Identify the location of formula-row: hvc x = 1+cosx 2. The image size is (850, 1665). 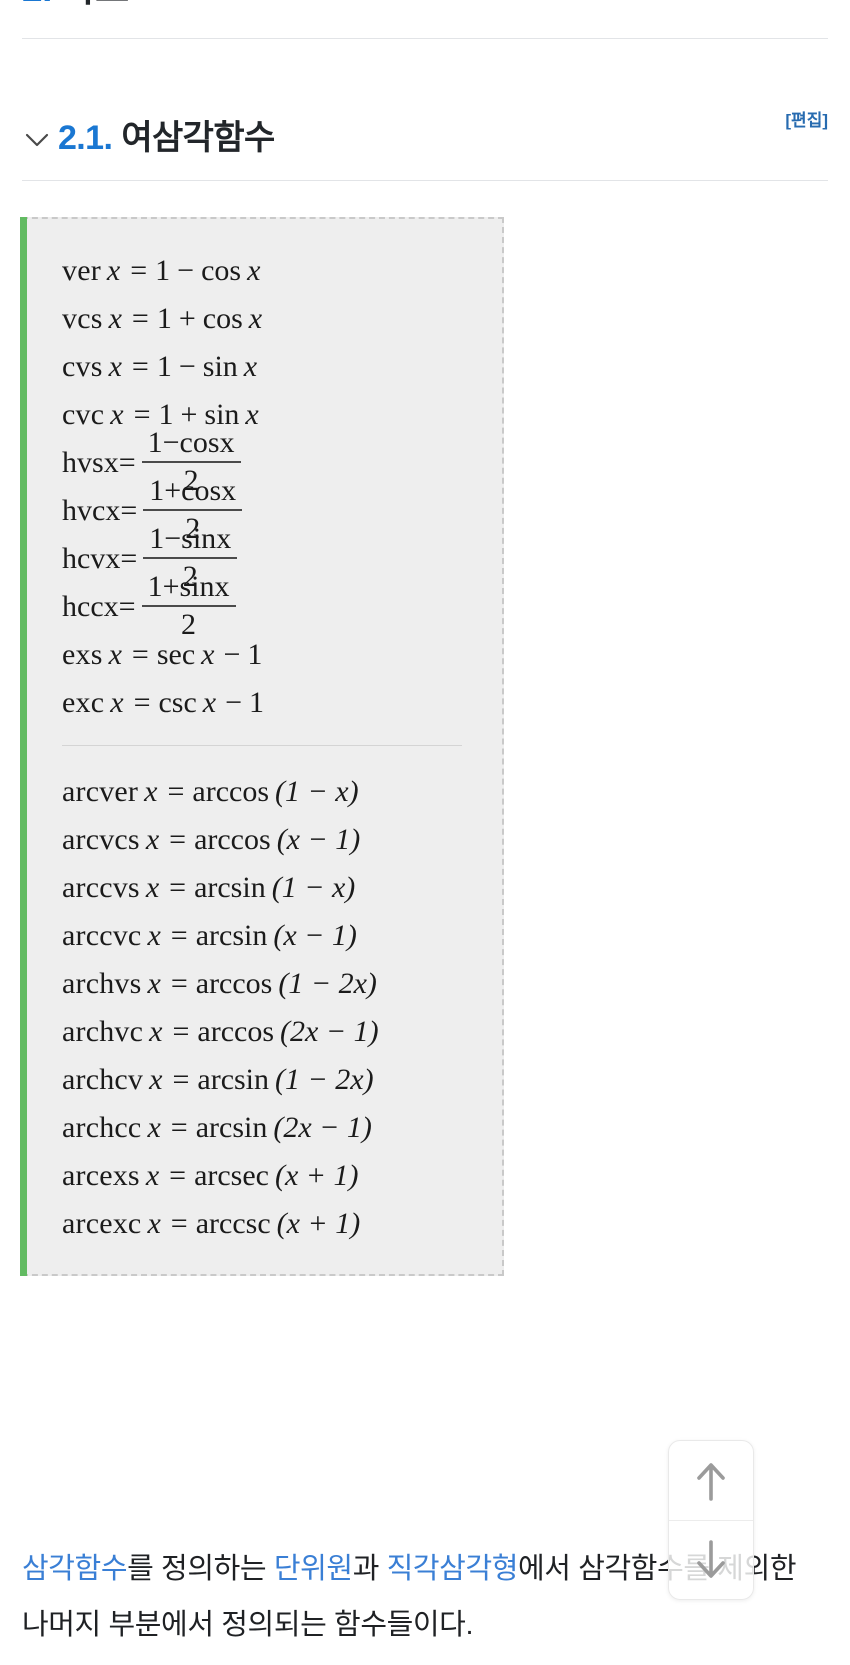
(277, 509).